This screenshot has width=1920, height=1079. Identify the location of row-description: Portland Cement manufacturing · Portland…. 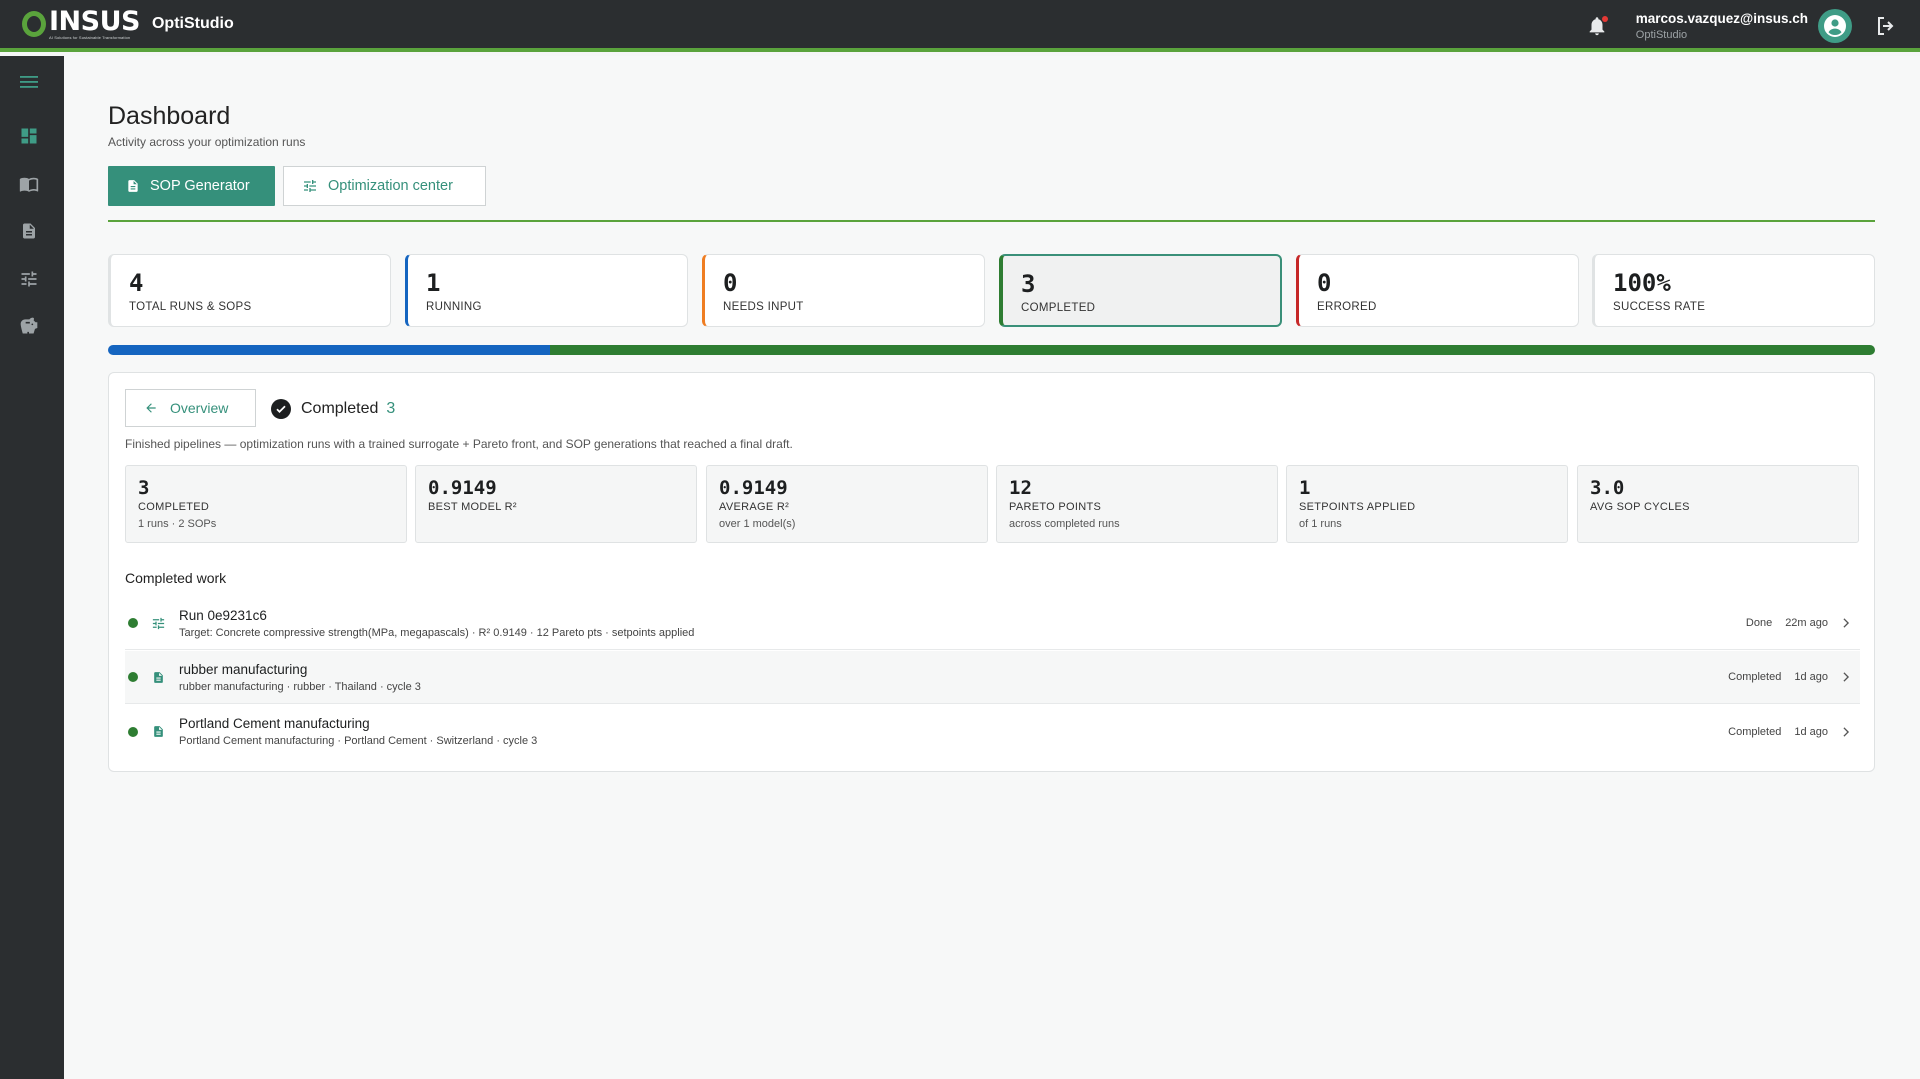
(358, 741).